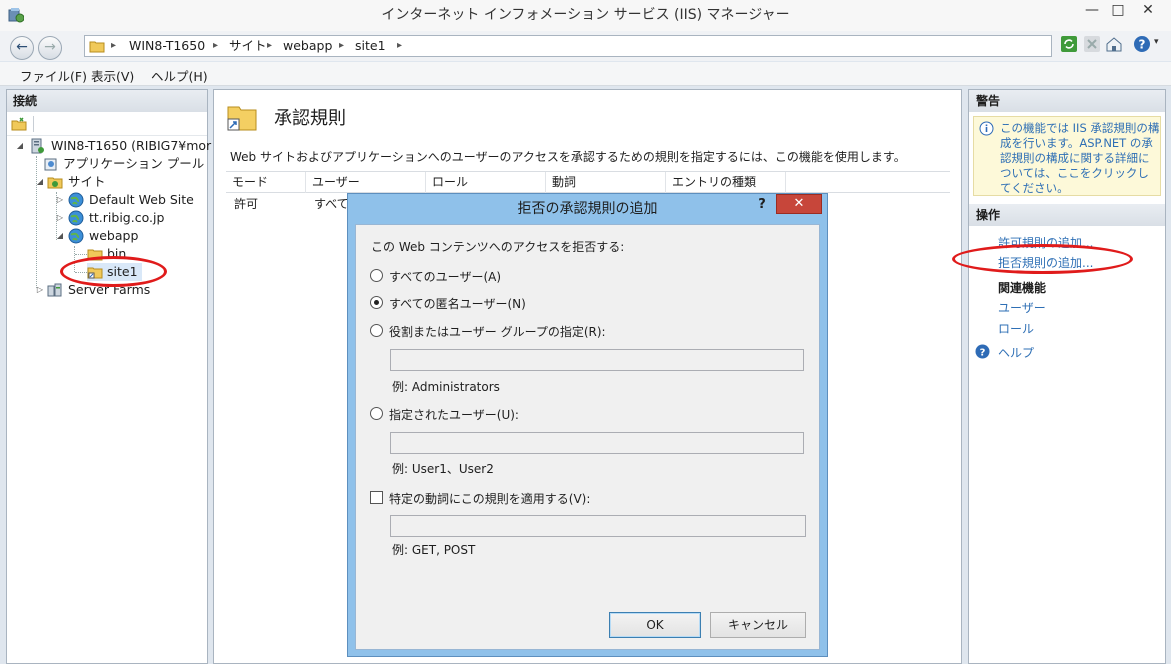 This screenshot has width=1171, height=664. What do you see at coordinates (758, 625) in the screenshot?
I see `cancel-button: キャンセル` at bounding box center [758, 625].